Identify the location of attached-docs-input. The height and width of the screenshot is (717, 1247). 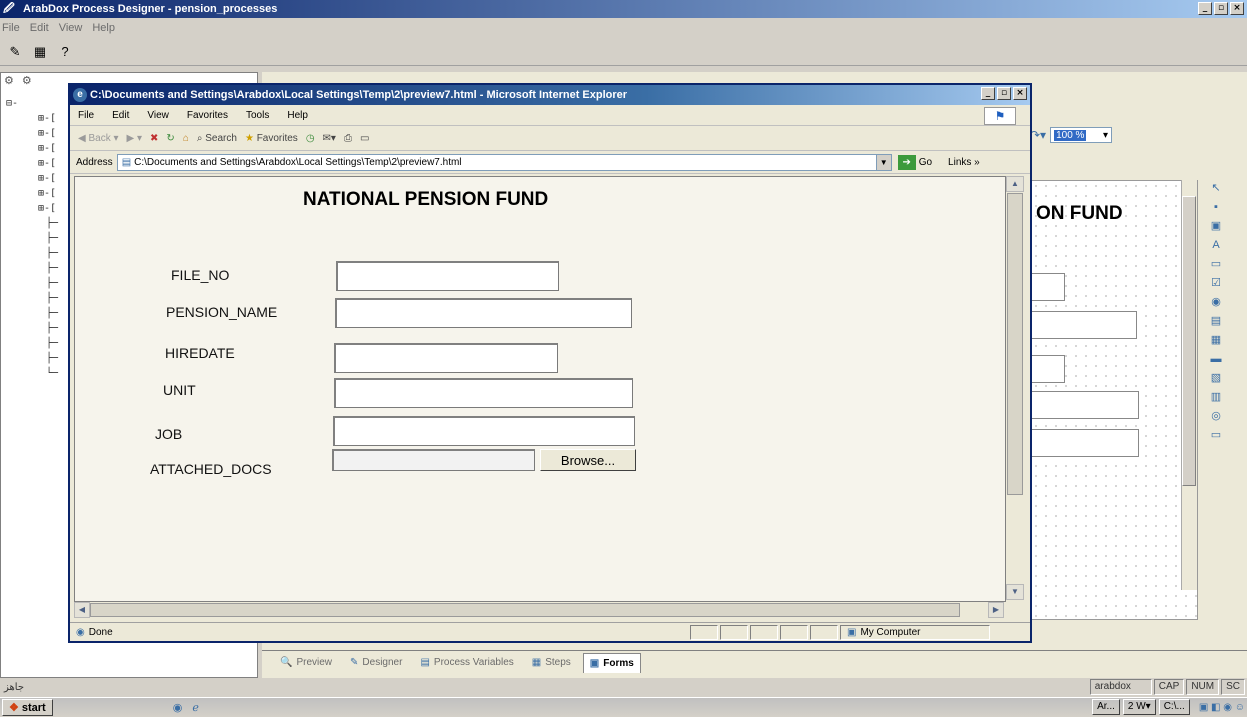
(433, 460).